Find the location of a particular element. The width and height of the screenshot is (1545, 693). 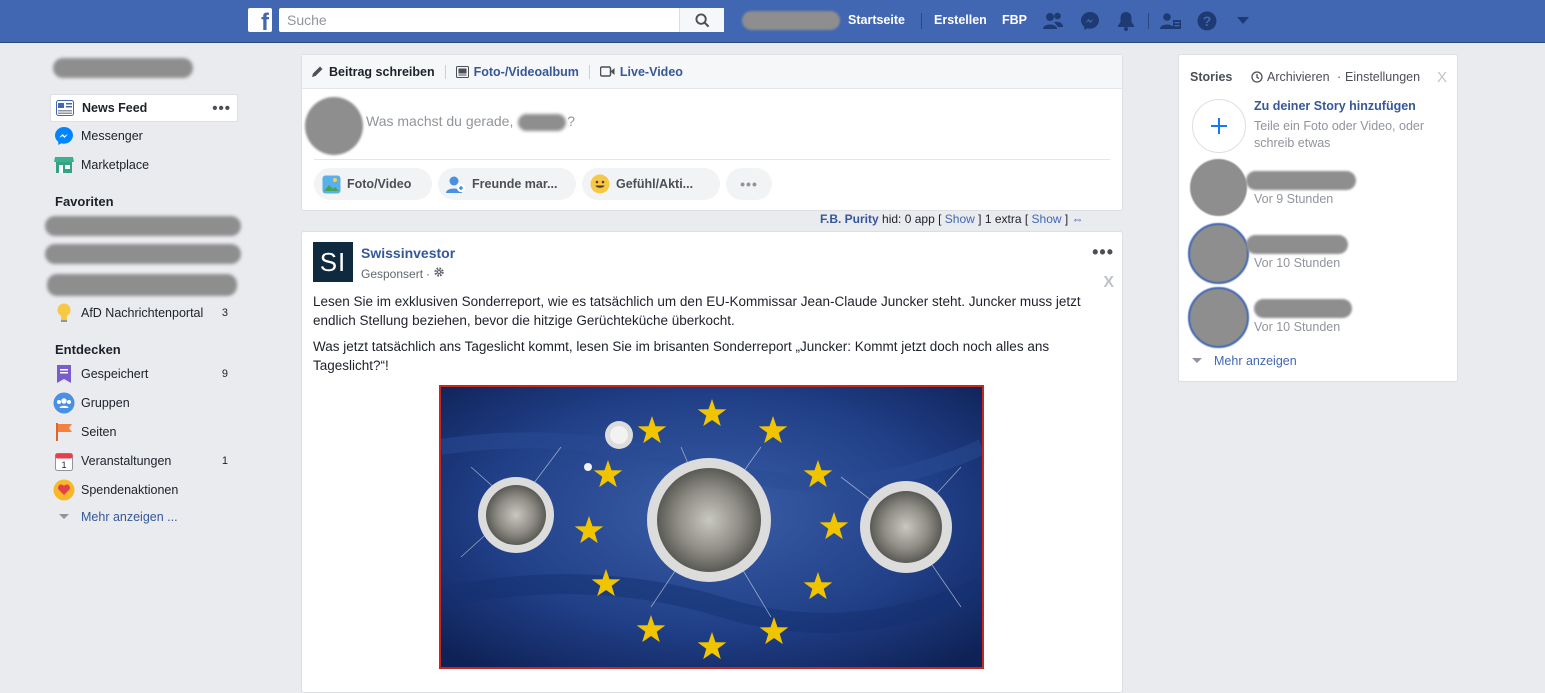

add-story-button is located at coordinates (1219, 126).